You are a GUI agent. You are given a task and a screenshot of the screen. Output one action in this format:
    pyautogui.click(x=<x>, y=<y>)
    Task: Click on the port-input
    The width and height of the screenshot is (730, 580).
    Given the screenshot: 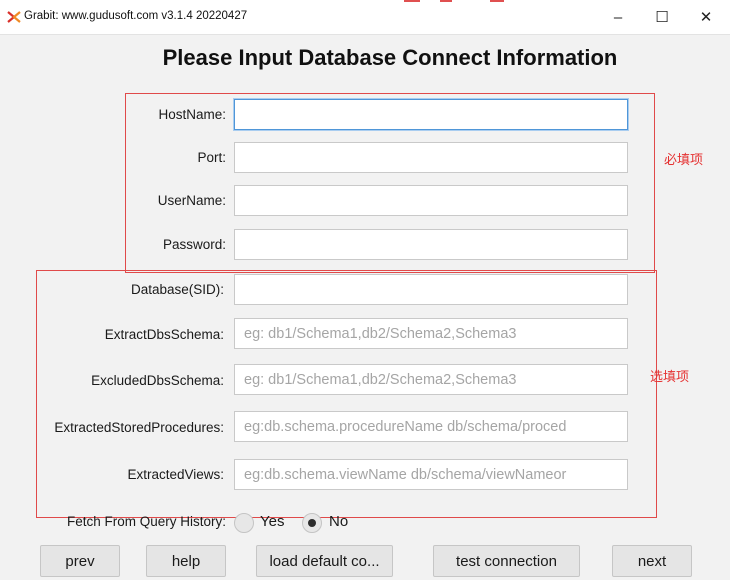 What is the action you would take?
    pyautogui.click(x=431, y=157)
    